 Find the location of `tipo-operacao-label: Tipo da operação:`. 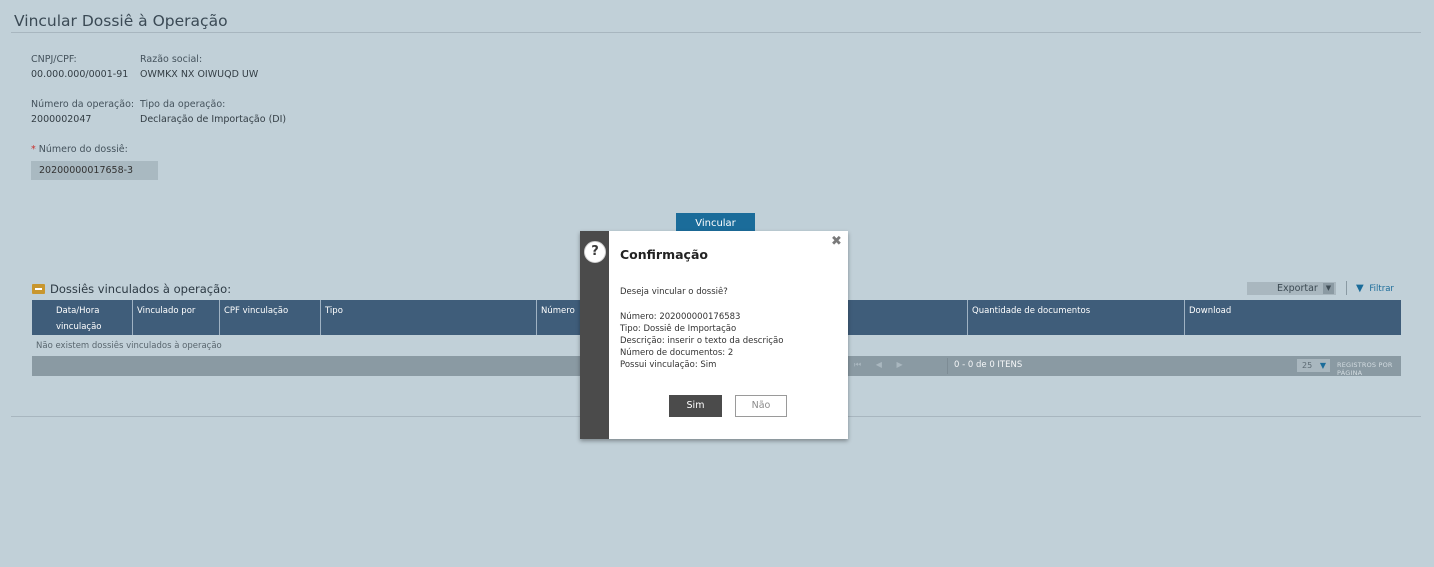

tipo-operacao-label: Tipo da operação: is located at coordinates (183, 104).